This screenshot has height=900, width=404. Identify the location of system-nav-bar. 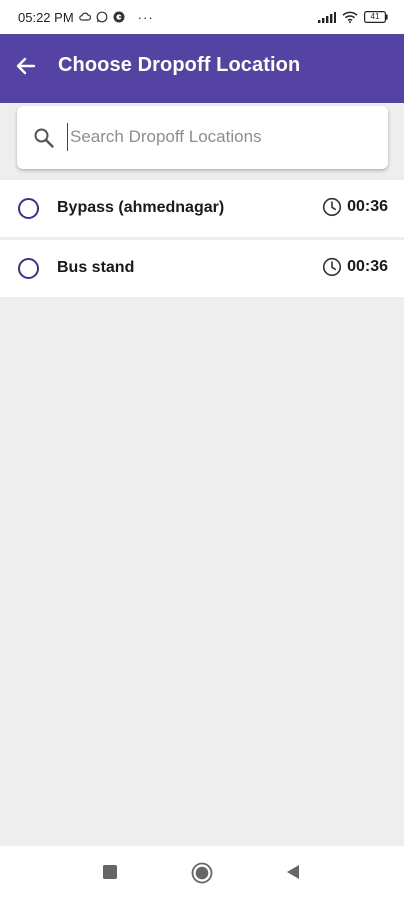
(202, 873).